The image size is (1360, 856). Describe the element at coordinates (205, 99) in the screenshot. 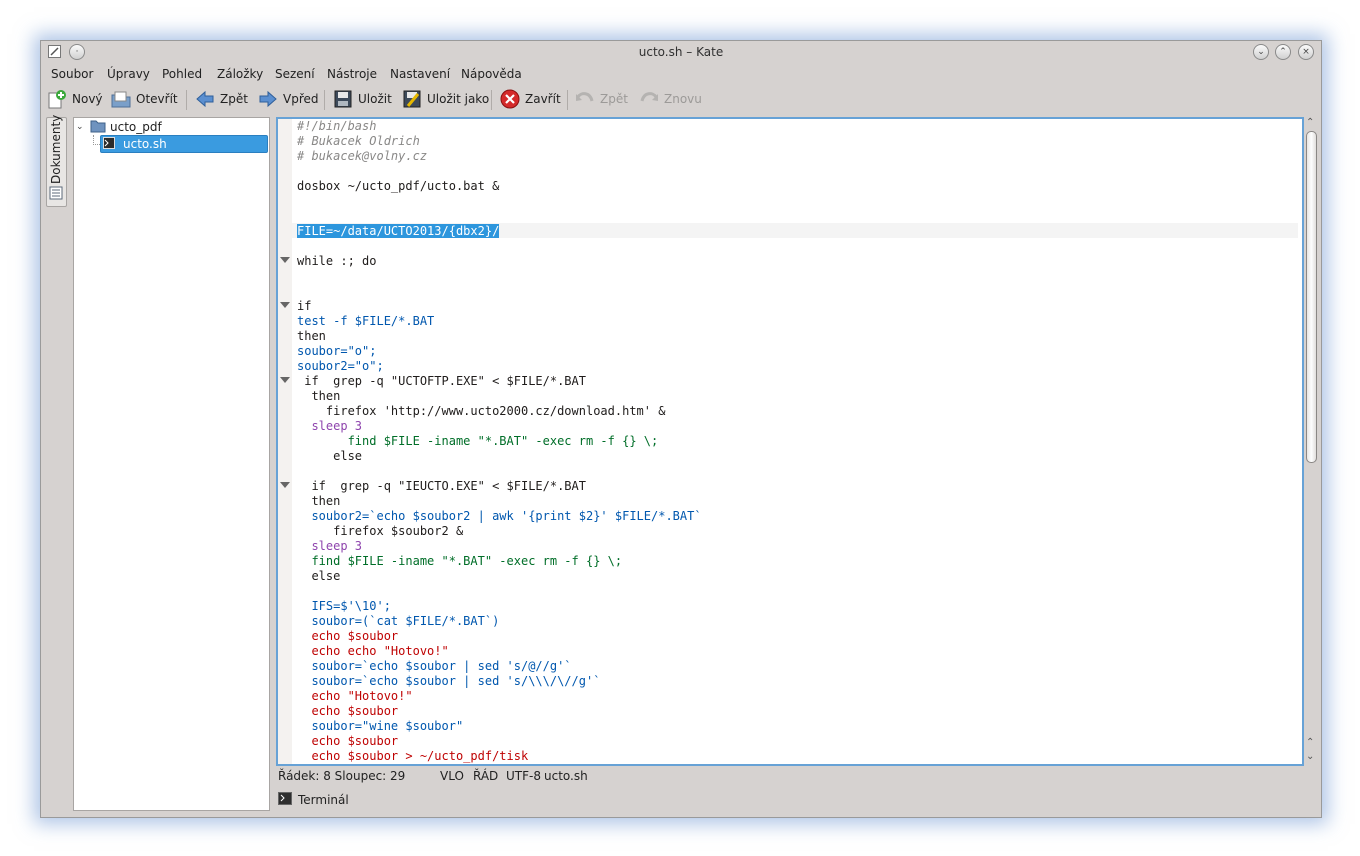

I see `arrow-left-icon` at that location.